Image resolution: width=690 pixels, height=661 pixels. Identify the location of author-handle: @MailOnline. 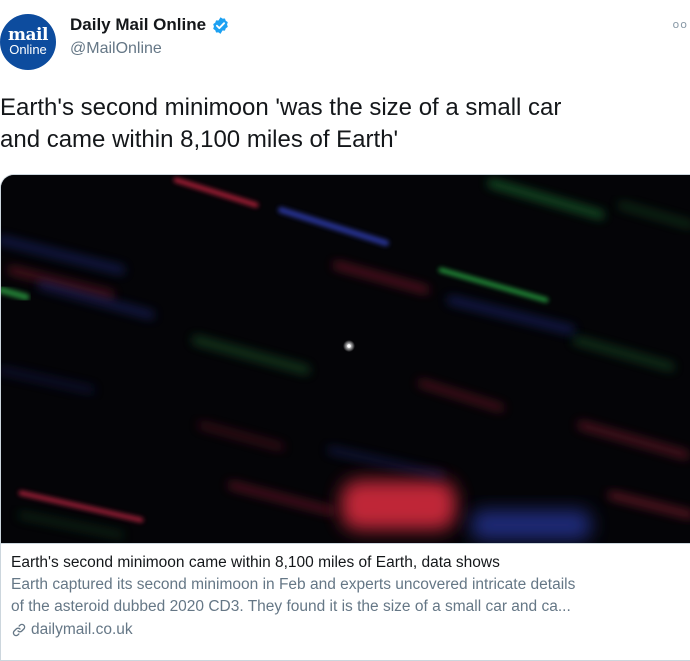
(150, 49).